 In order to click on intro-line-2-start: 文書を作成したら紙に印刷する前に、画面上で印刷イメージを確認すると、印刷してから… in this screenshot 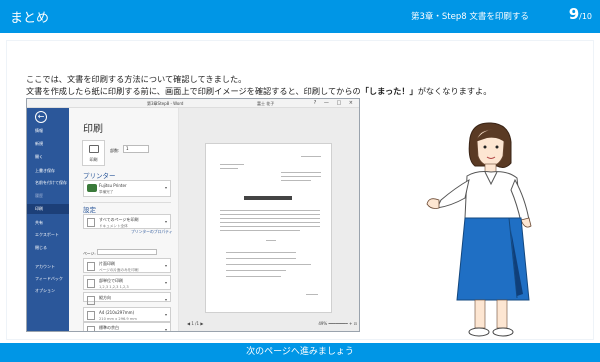, I will do `click(193, 91)`.